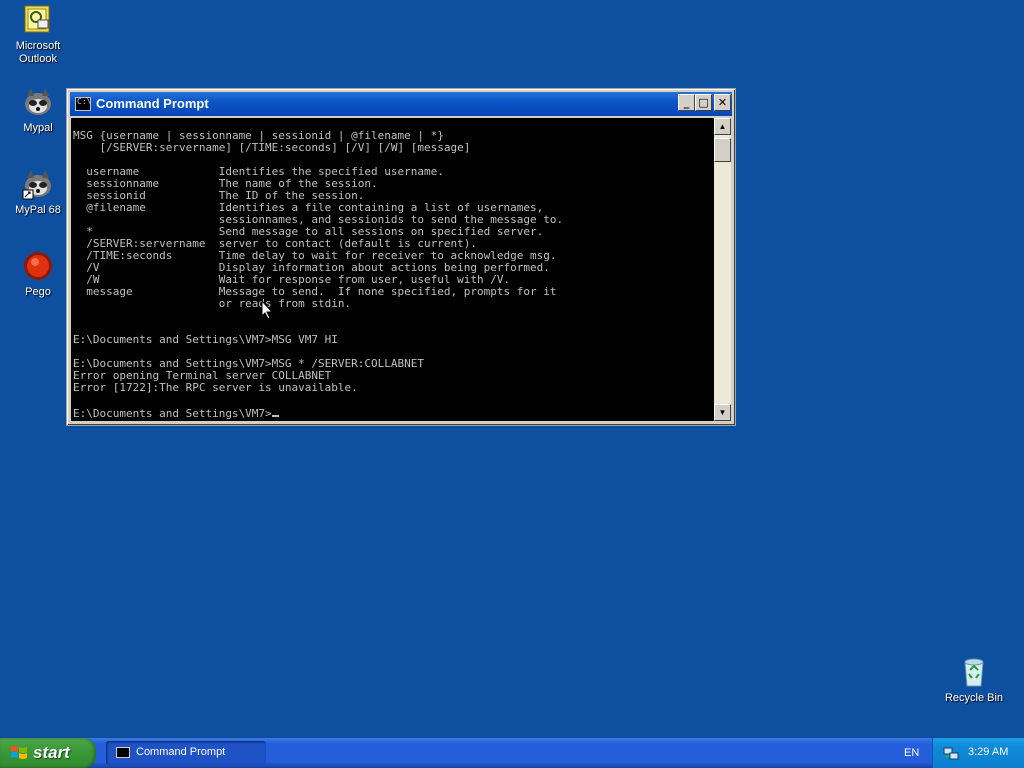 The image size is (1024, 768). I want to click on taskbar-item-label: Command Prompt, so click(181, 752).